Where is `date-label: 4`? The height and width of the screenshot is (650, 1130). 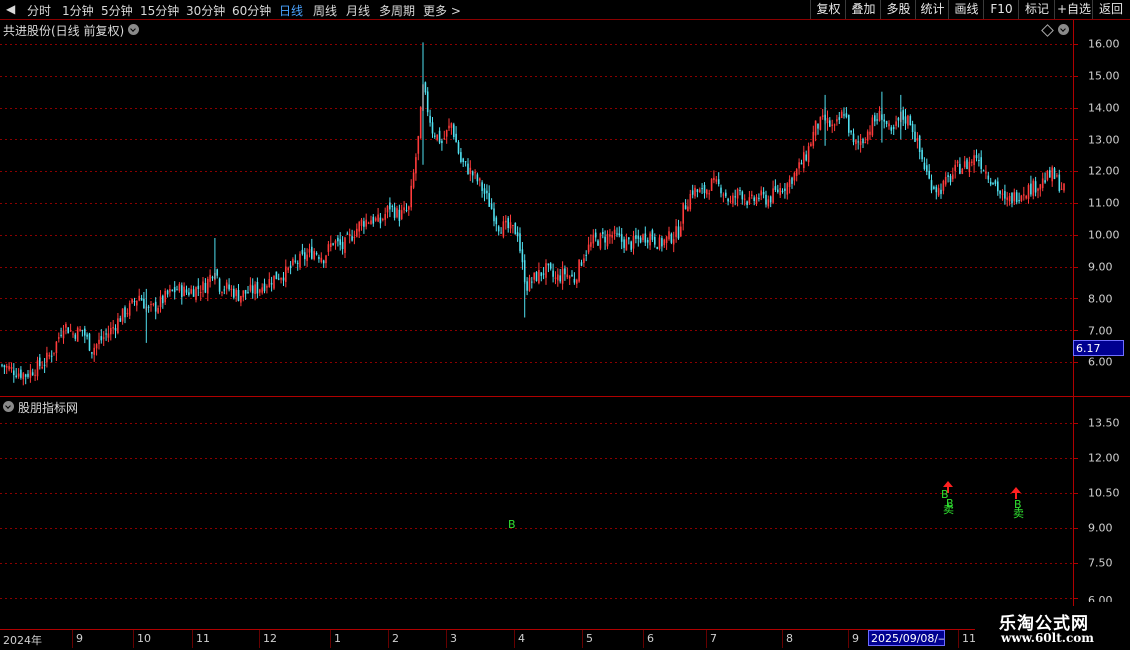 date-label: 4 is located at coordinates (521, 638).